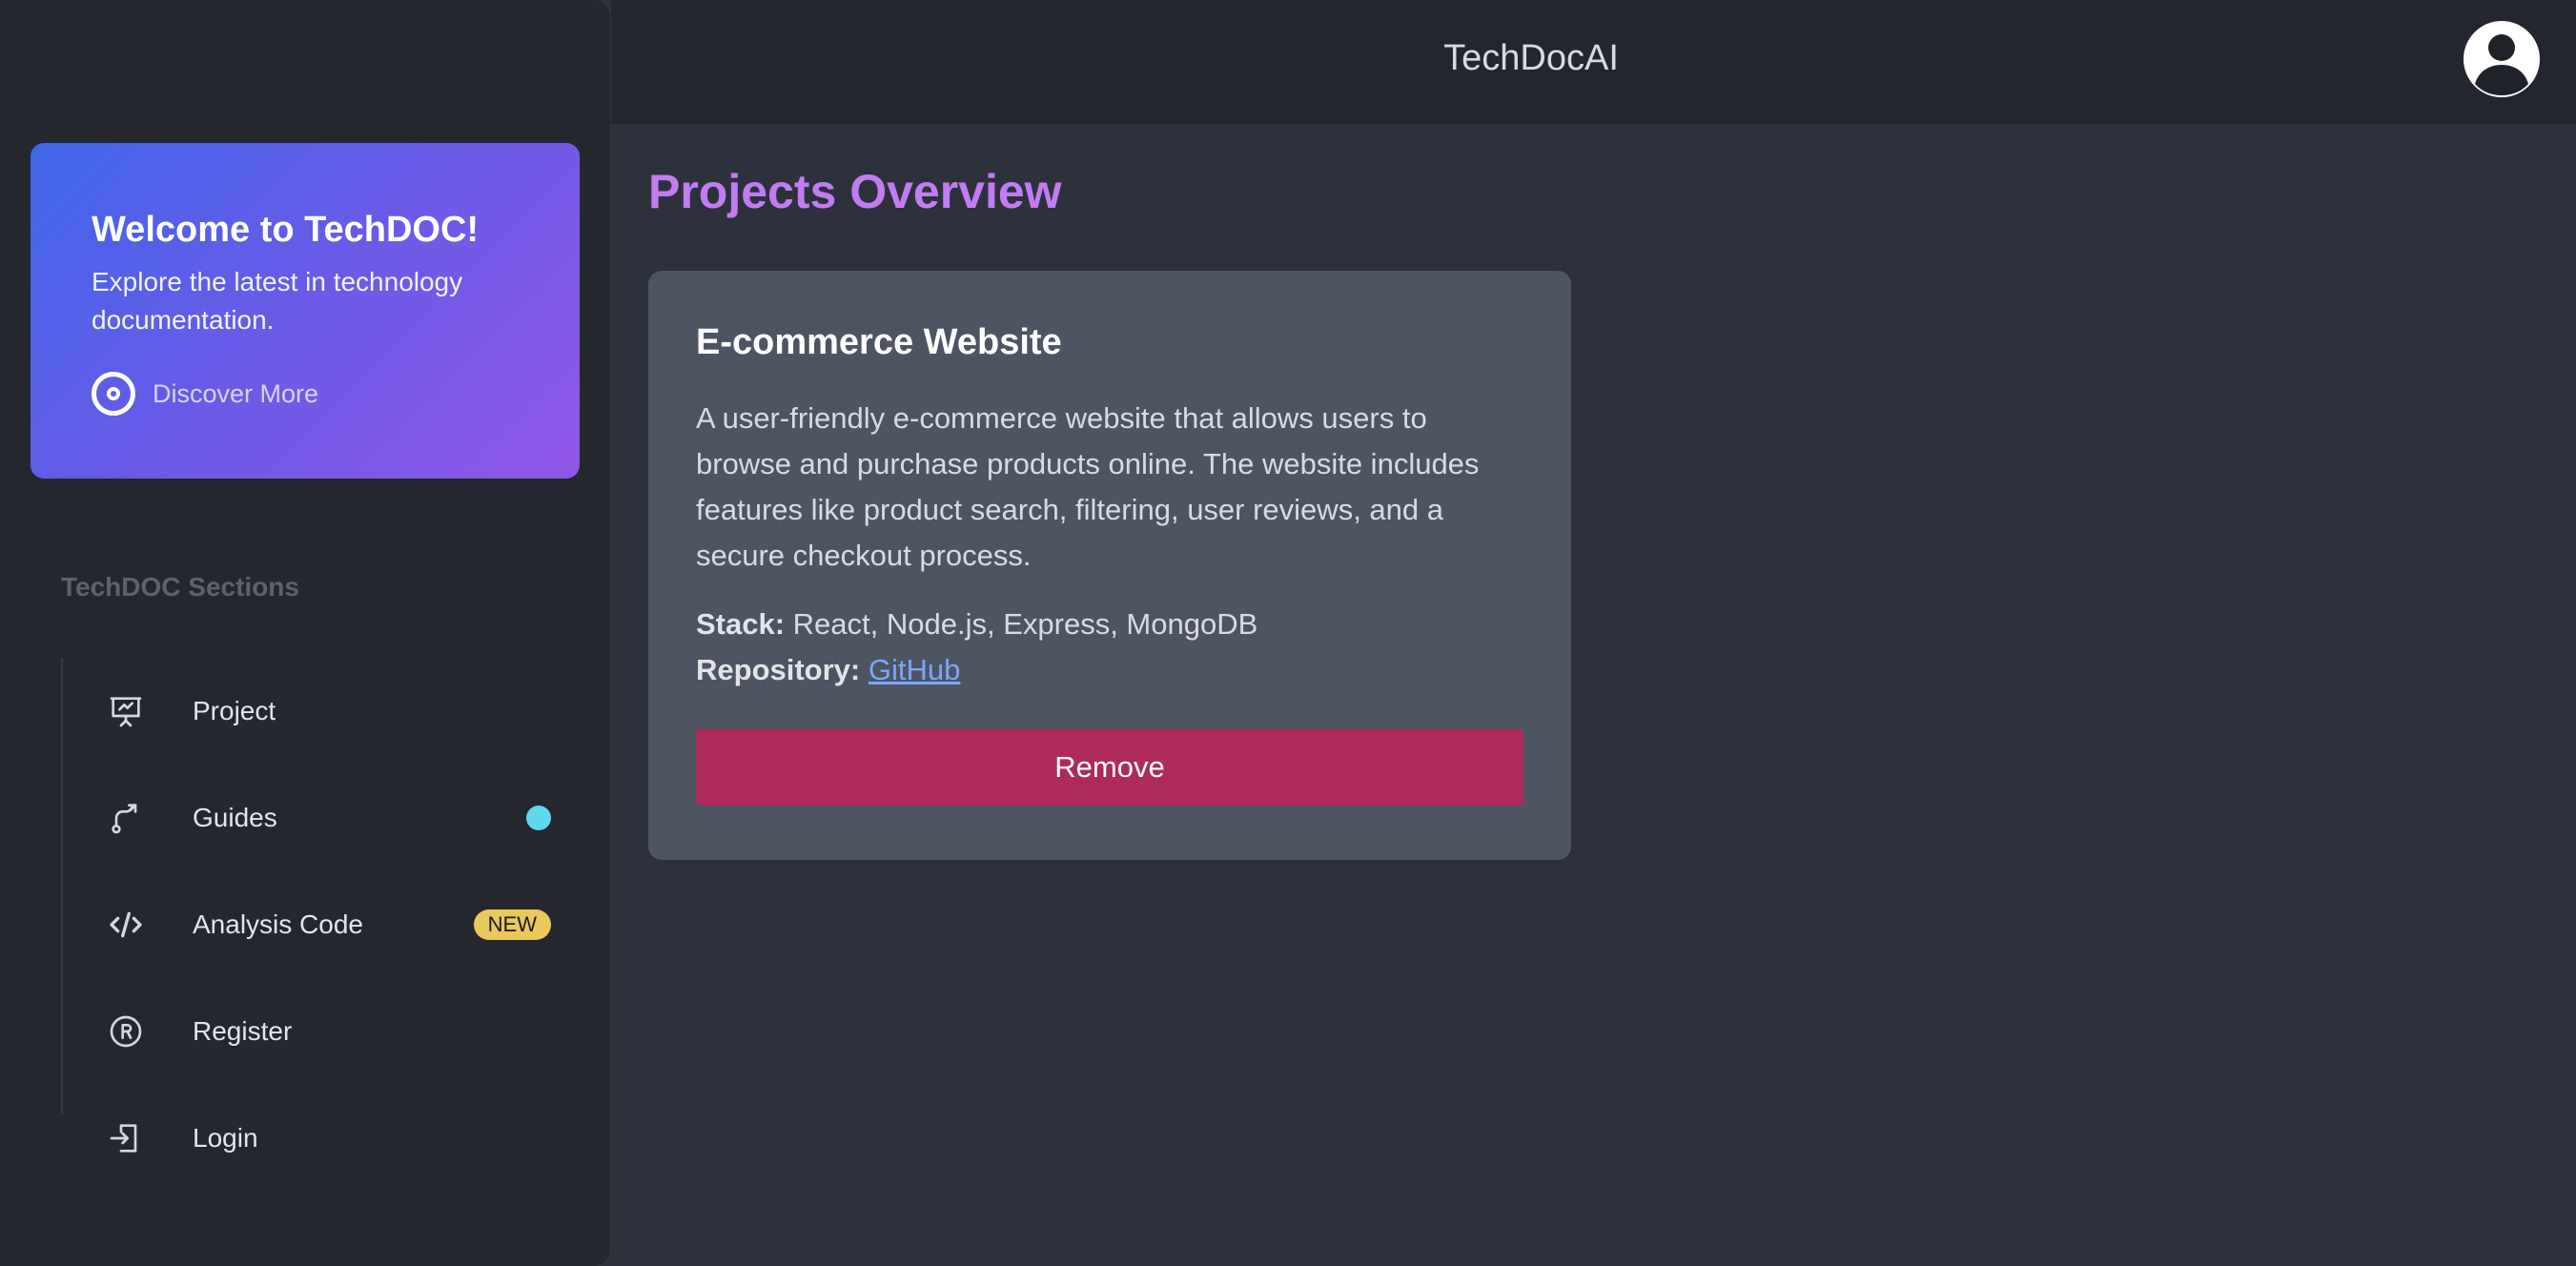  I want to click on user-avatar-icon, so click(2502, 59).